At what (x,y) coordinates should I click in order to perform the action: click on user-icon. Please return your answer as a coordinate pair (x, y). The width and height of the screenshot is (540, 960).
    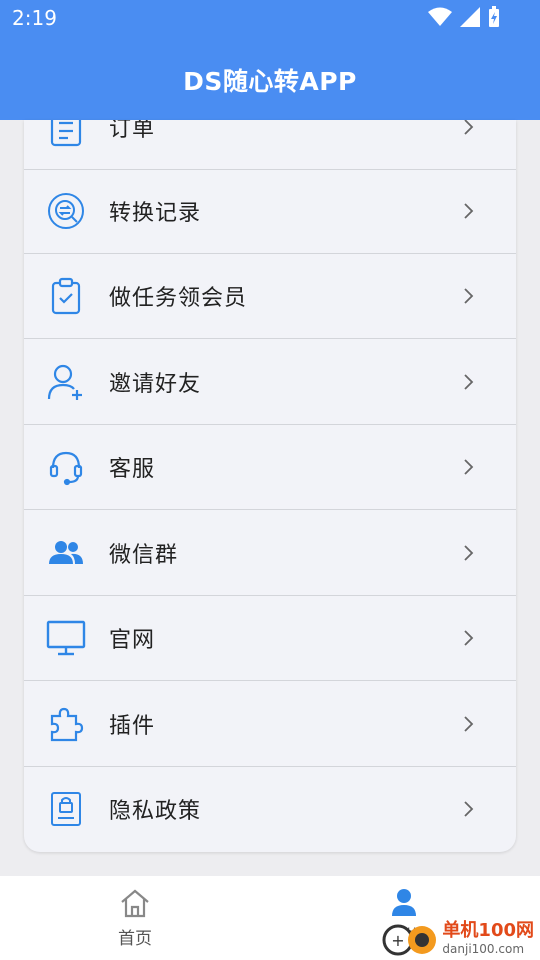
    Looking at the image, I should click on (404, 902).